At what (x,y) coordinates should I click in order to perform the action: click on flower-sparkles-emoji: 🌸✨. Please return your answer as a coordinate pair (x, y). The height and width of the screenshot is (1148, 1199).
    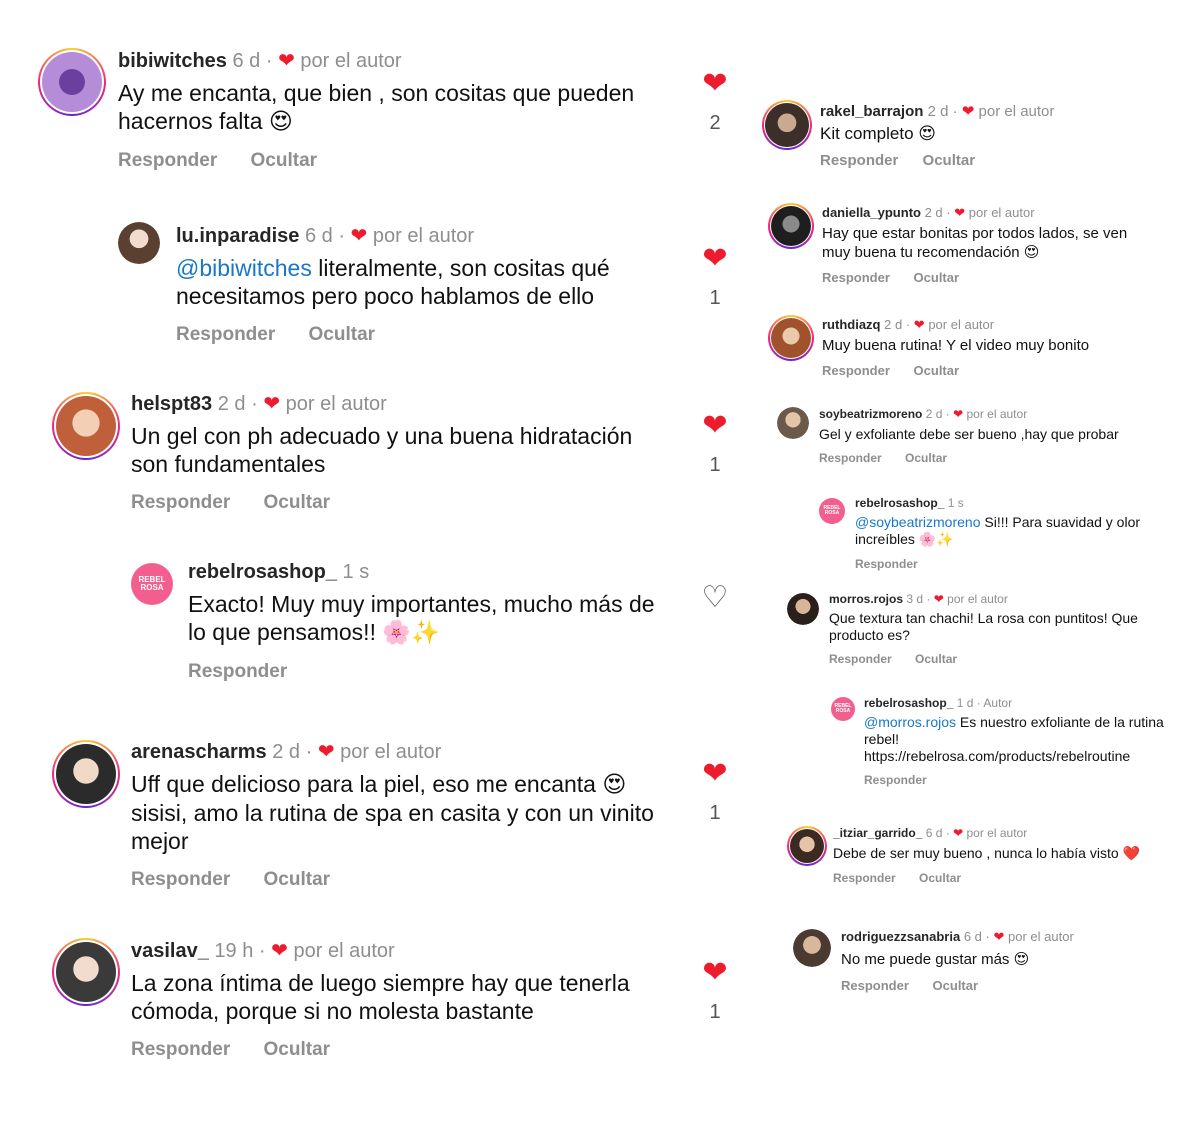
    Looking at the image, I should click on (411, 633).